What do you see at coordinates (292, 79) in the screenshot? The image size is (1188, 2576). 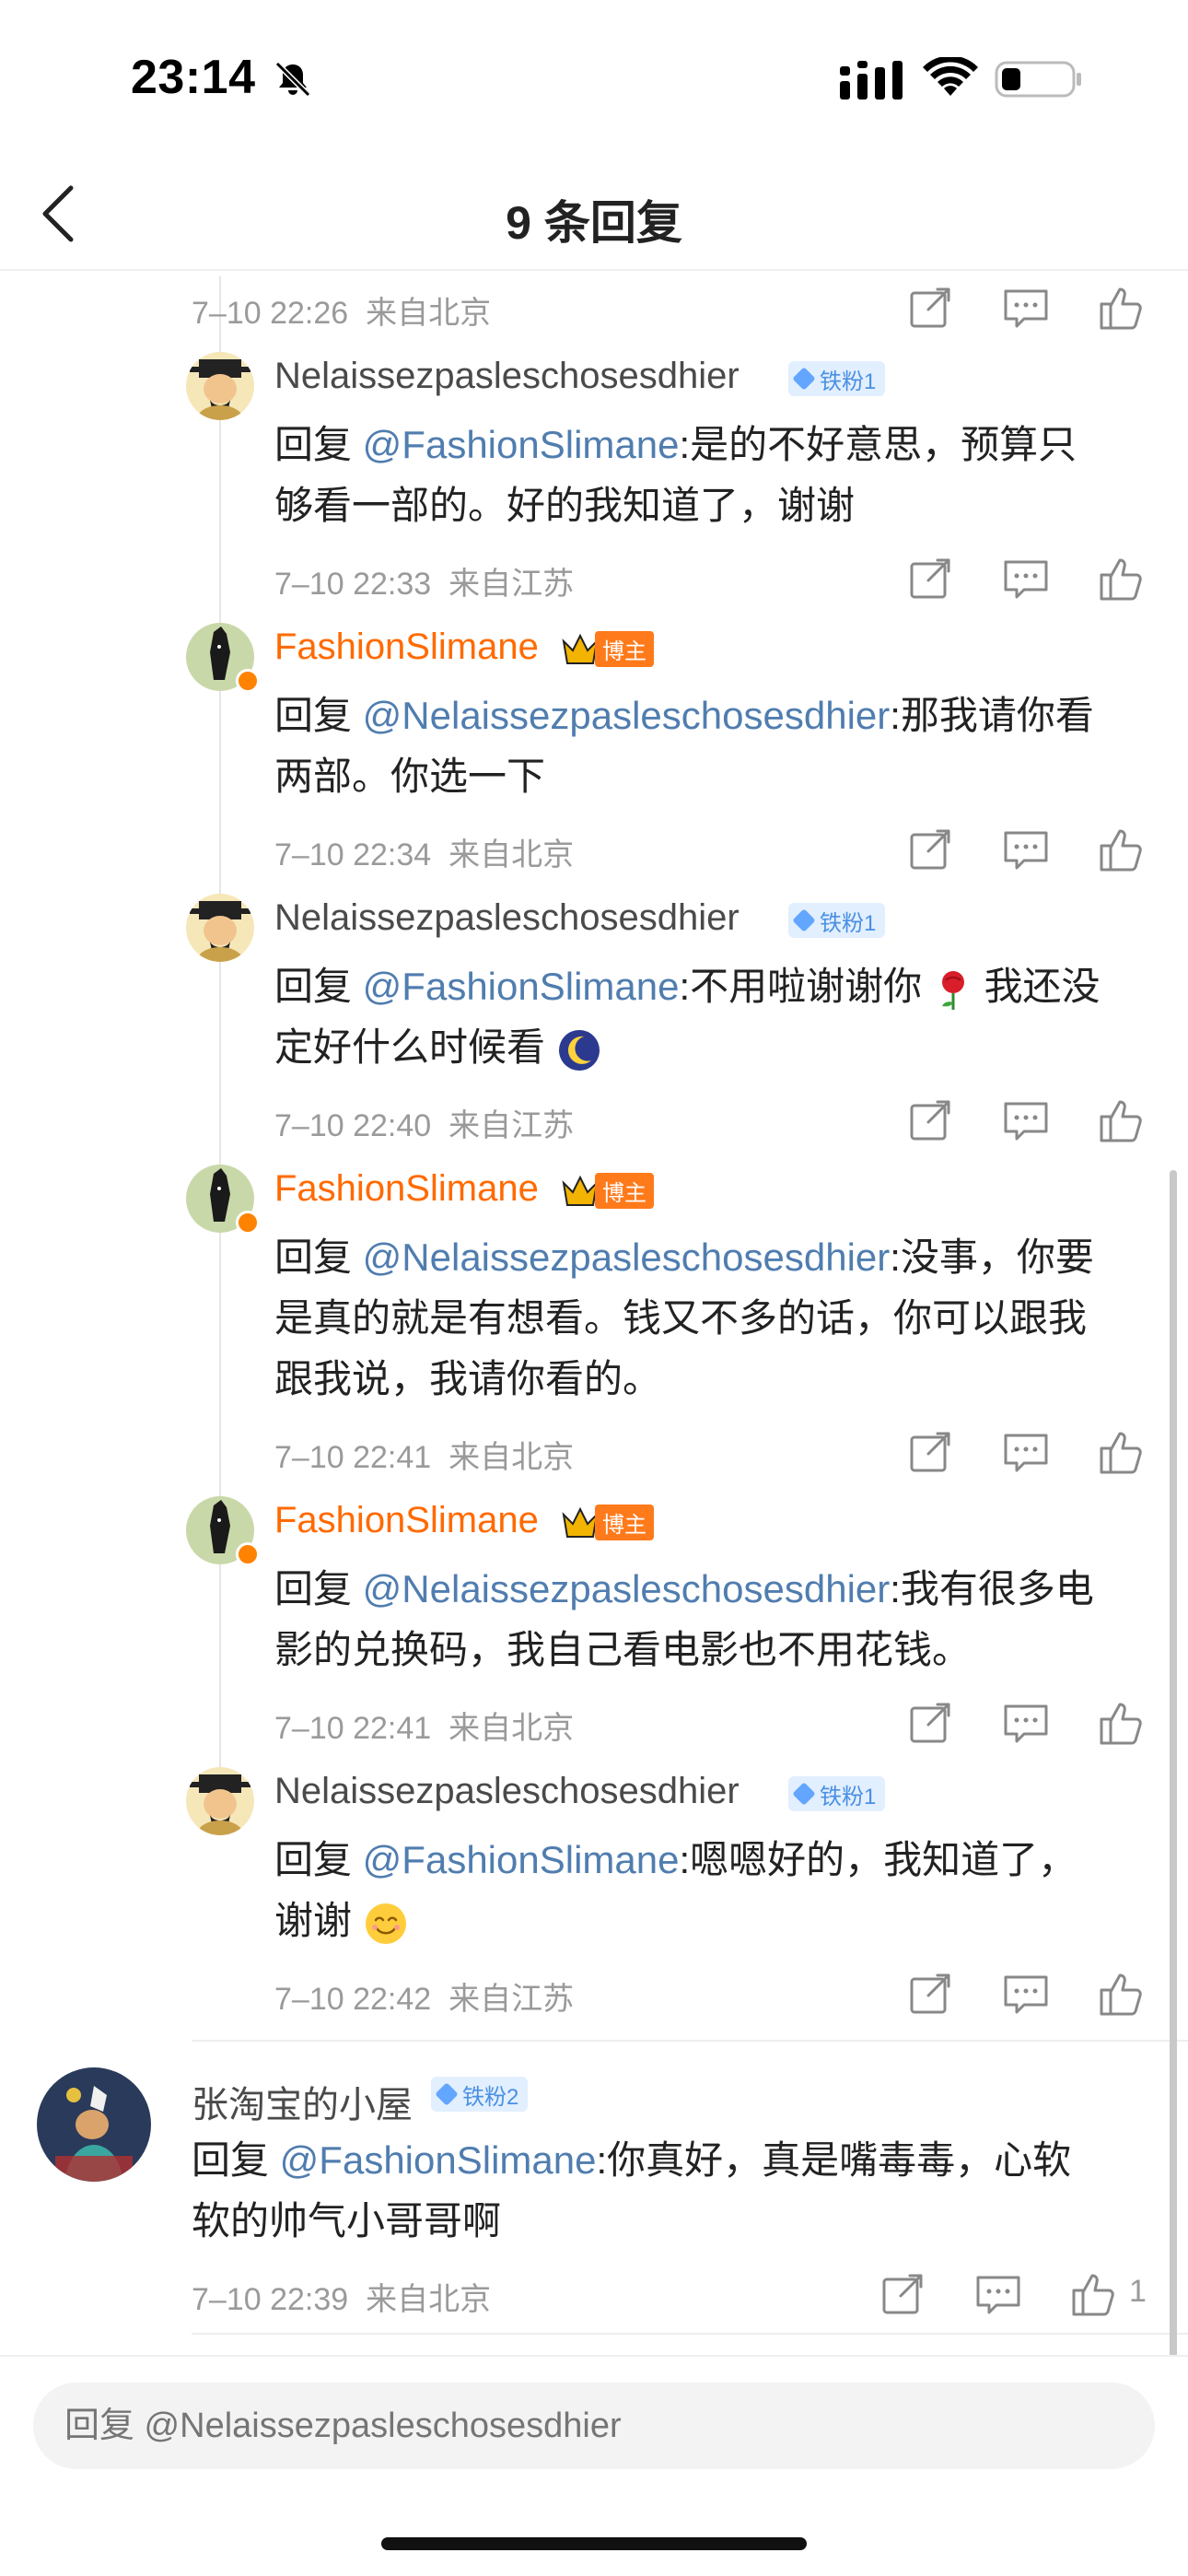 I see `bell-off-icon` at bounding box center [292, 79].